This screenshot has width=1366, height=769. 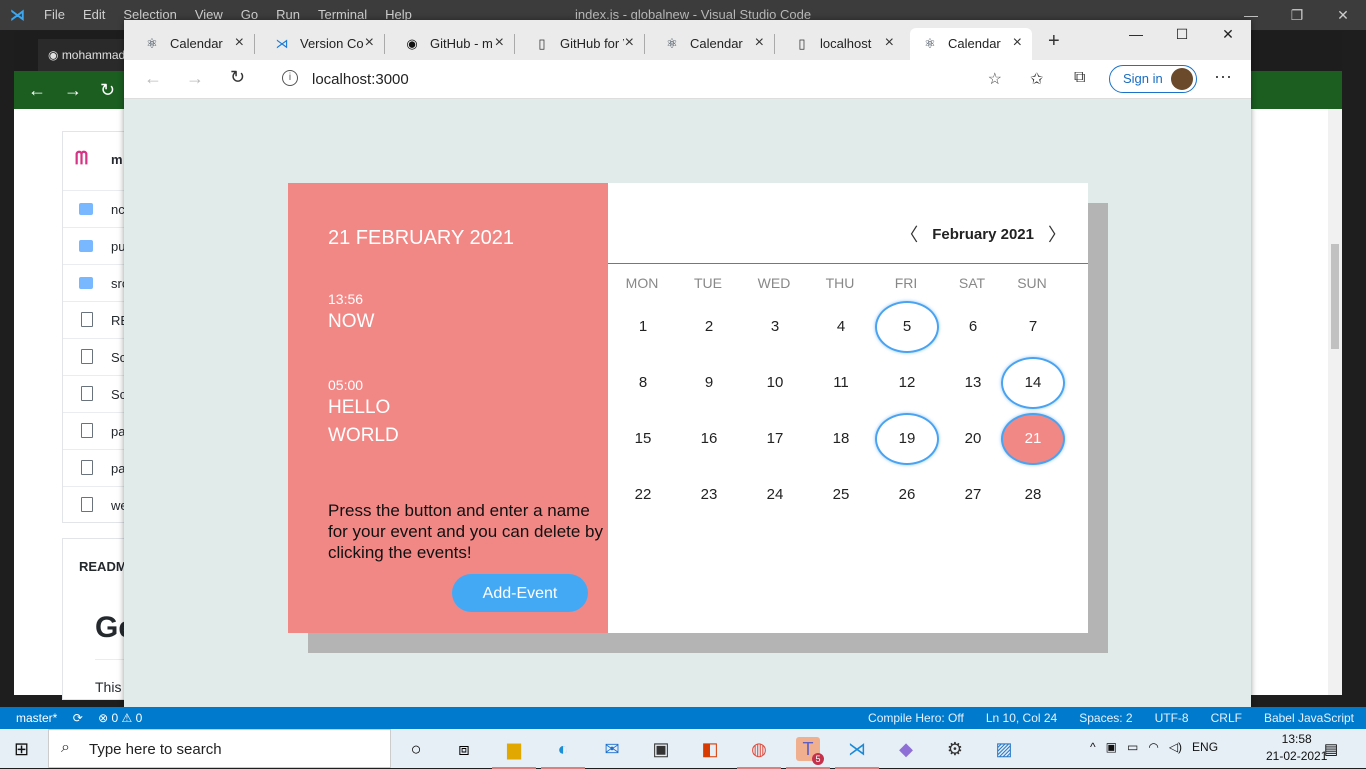 I want to click on menu-item: Edit, so click(x=94, y=14).